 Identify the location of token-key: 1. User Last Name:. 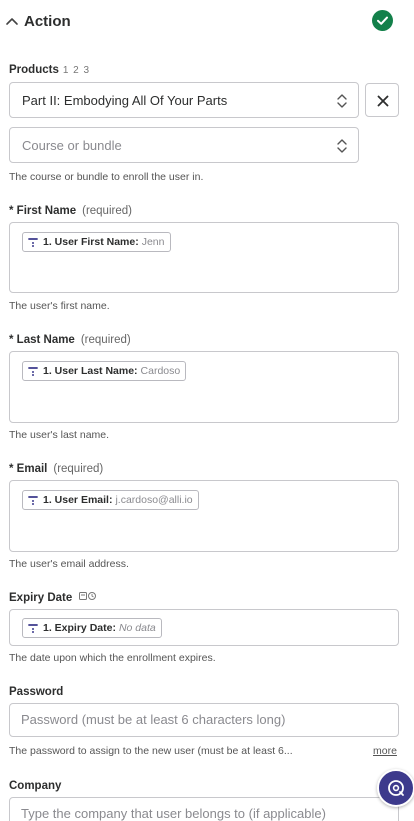
(90, 371).